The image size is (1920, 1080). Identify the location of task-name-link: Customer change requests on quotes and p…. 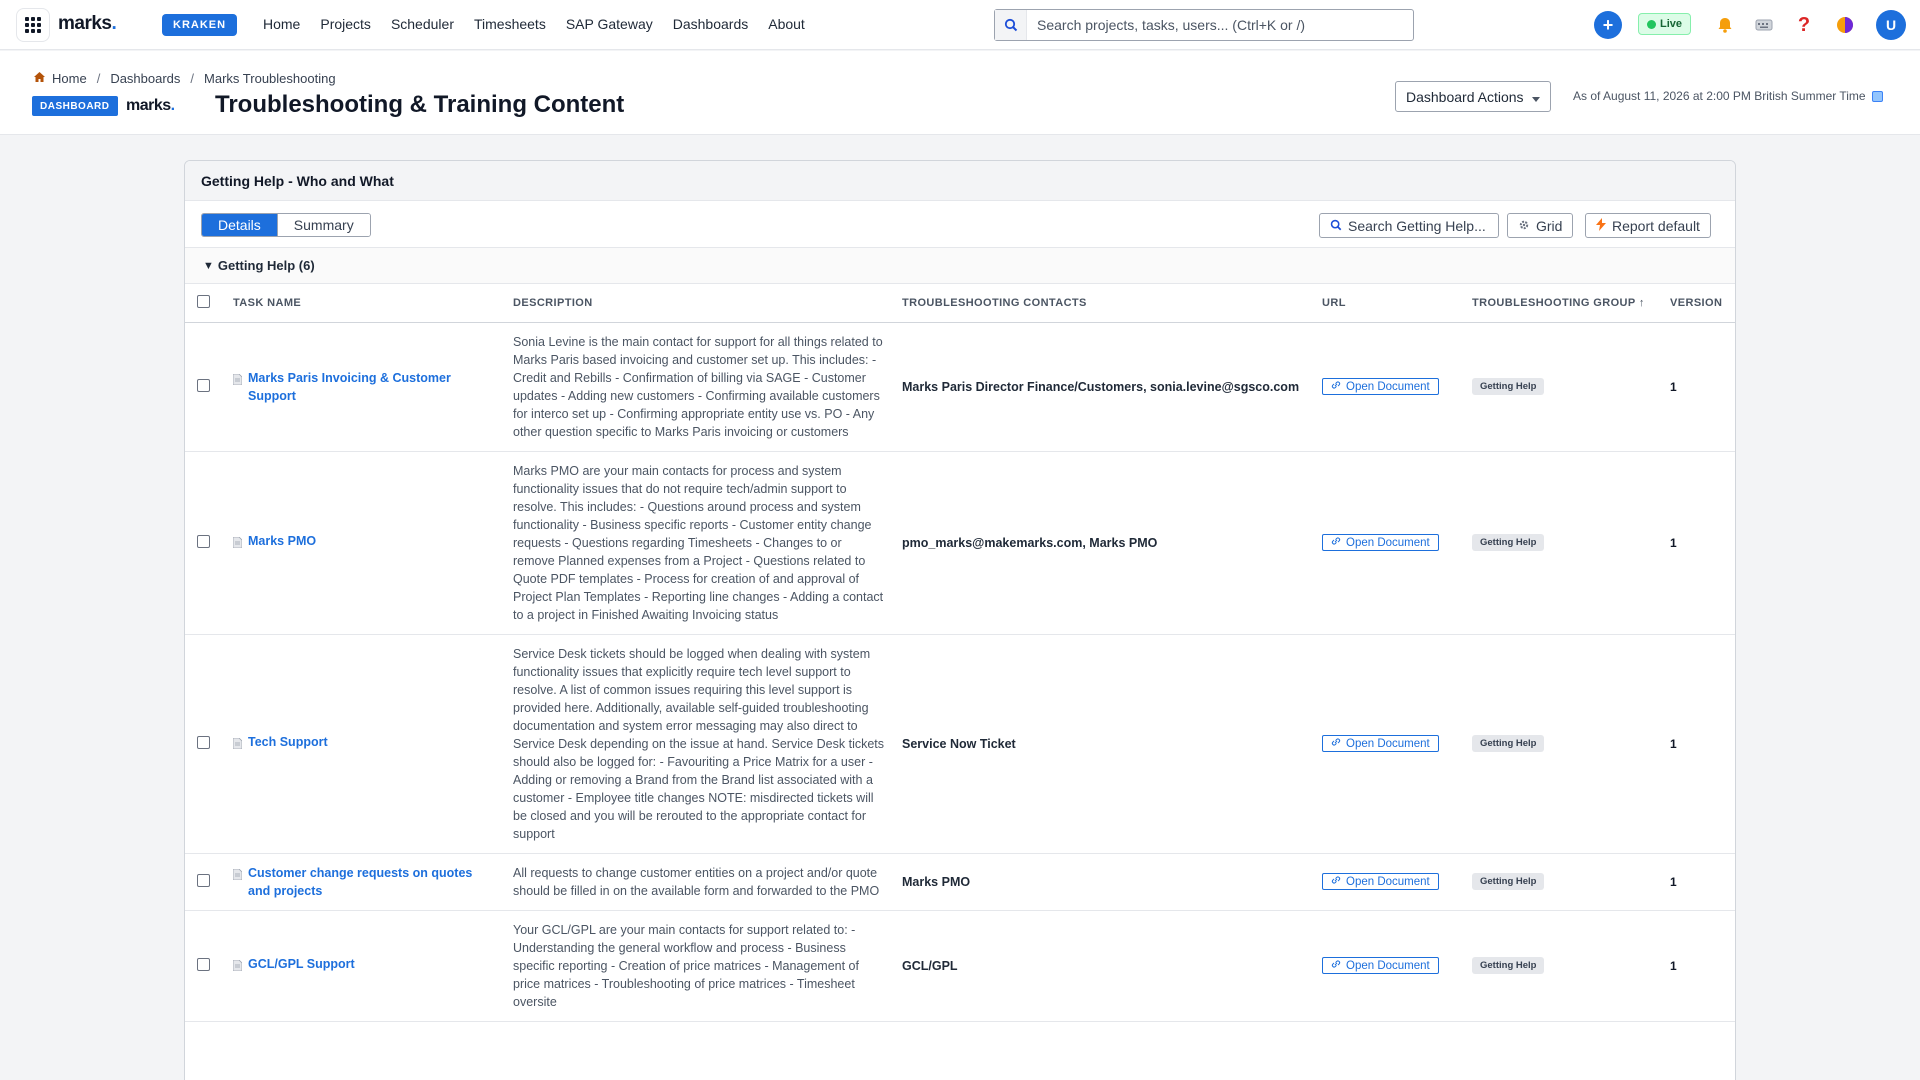
(364, 882).